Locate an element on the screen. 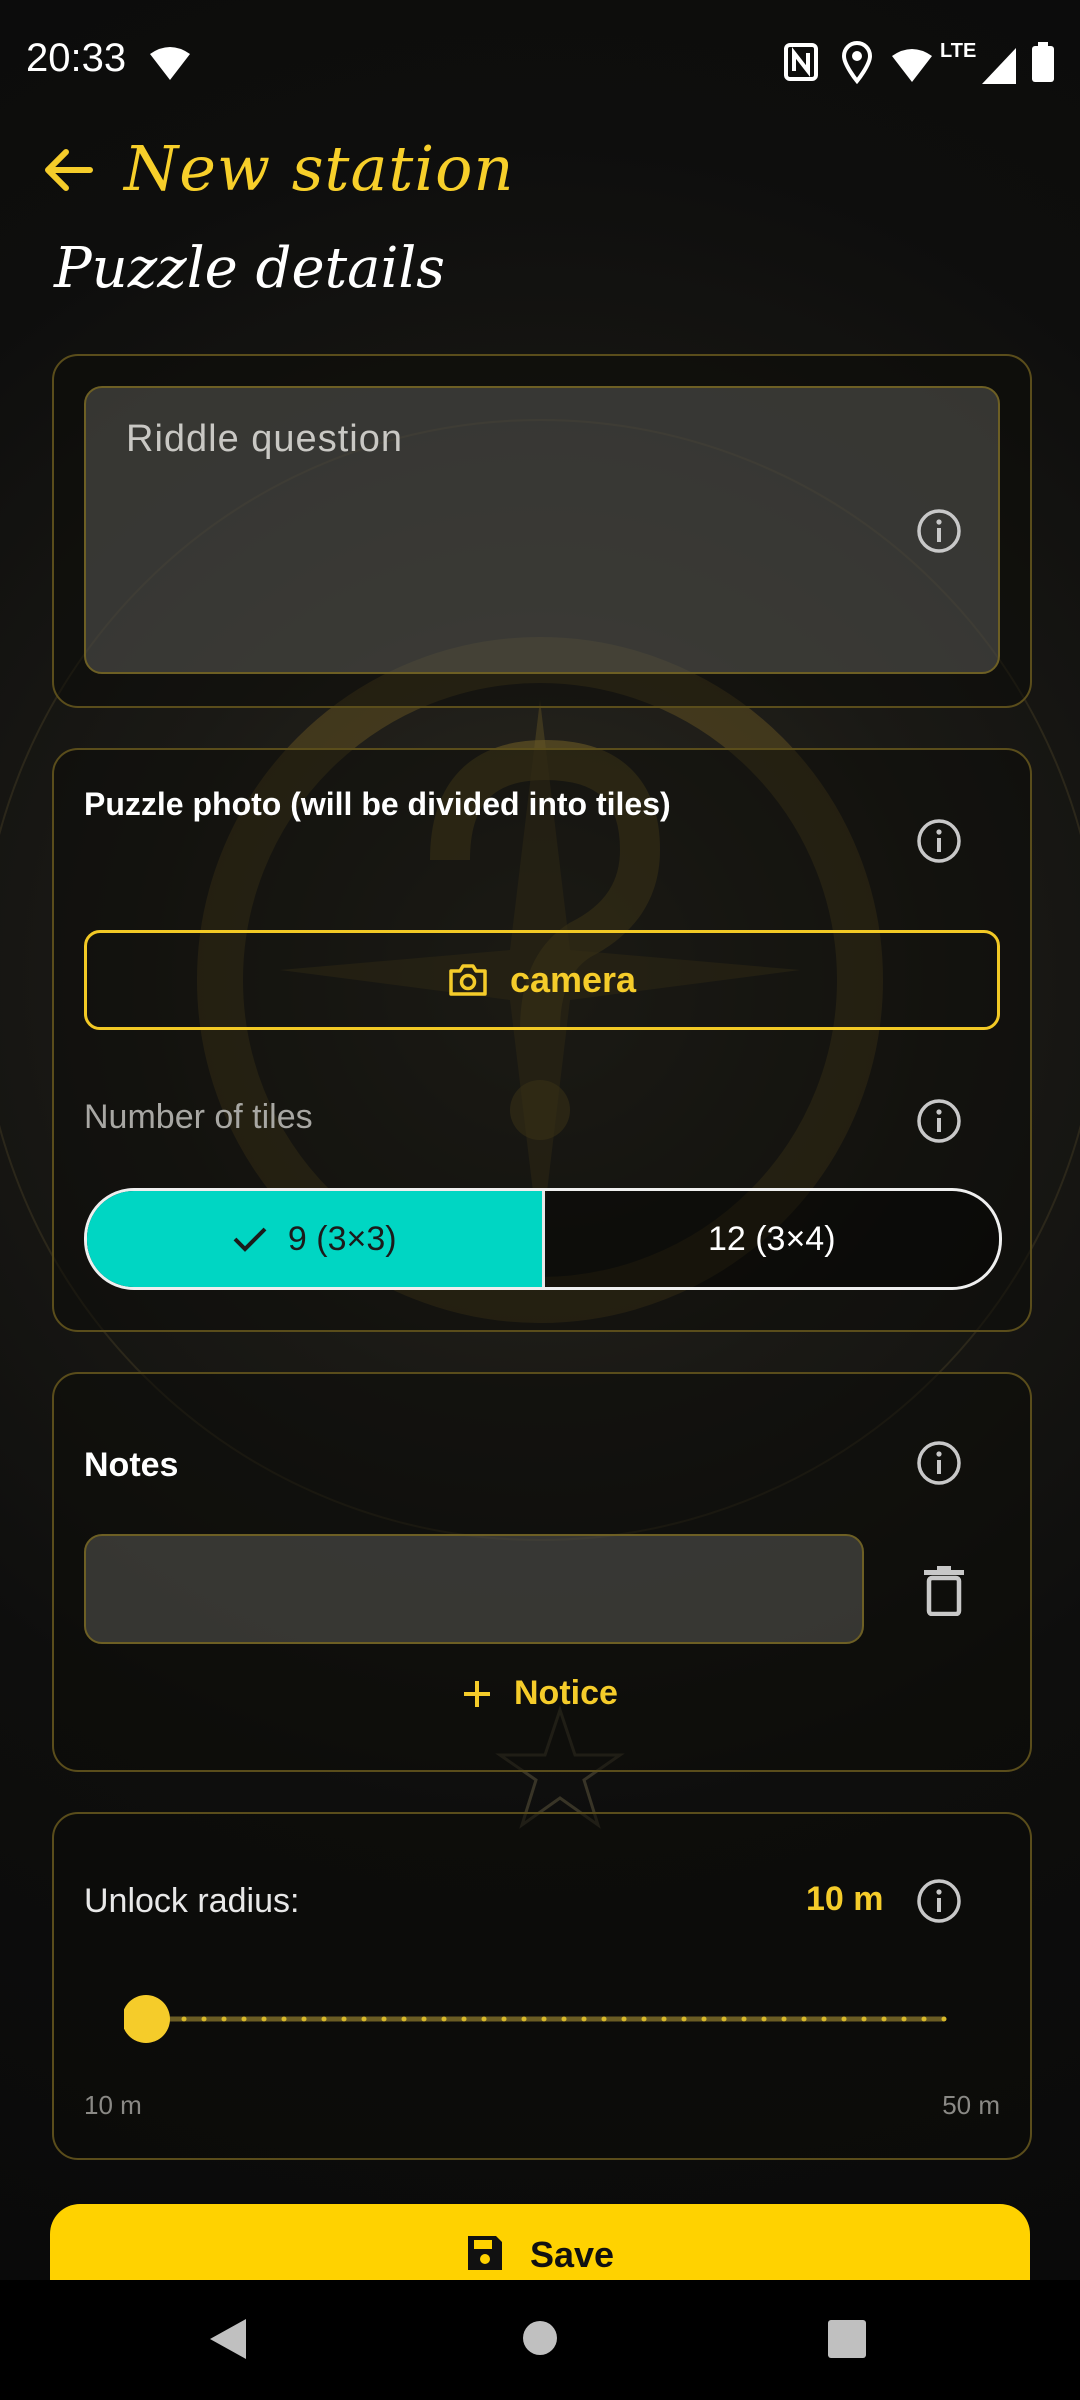 This screenshot has height=2400, width=1080. unlock-radius-value: 10 m is located at coordinates (845, 1899).